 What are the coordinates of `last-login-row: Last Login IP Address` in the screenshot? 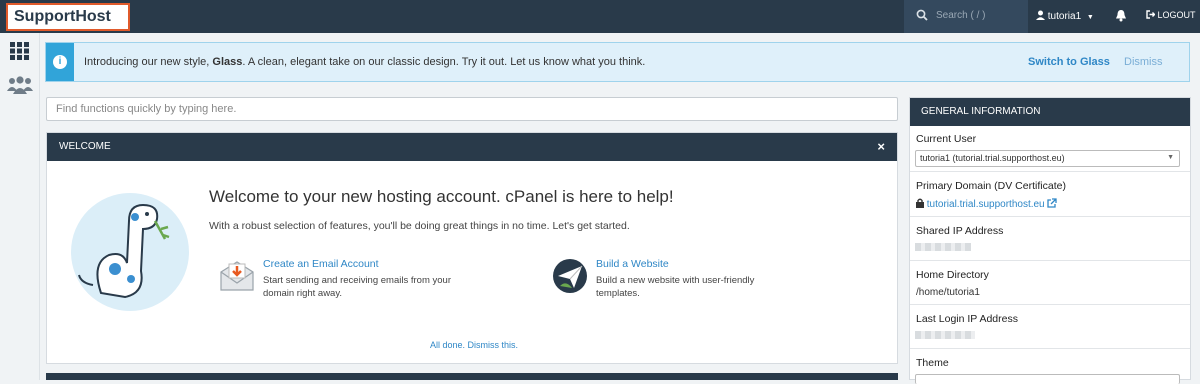 It's located at (1050, 327).